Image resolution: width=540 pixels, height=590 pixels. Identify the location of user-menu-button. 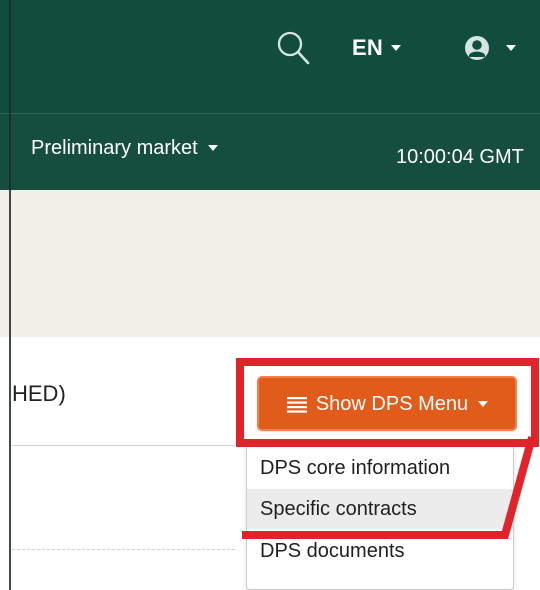
(488, 48).